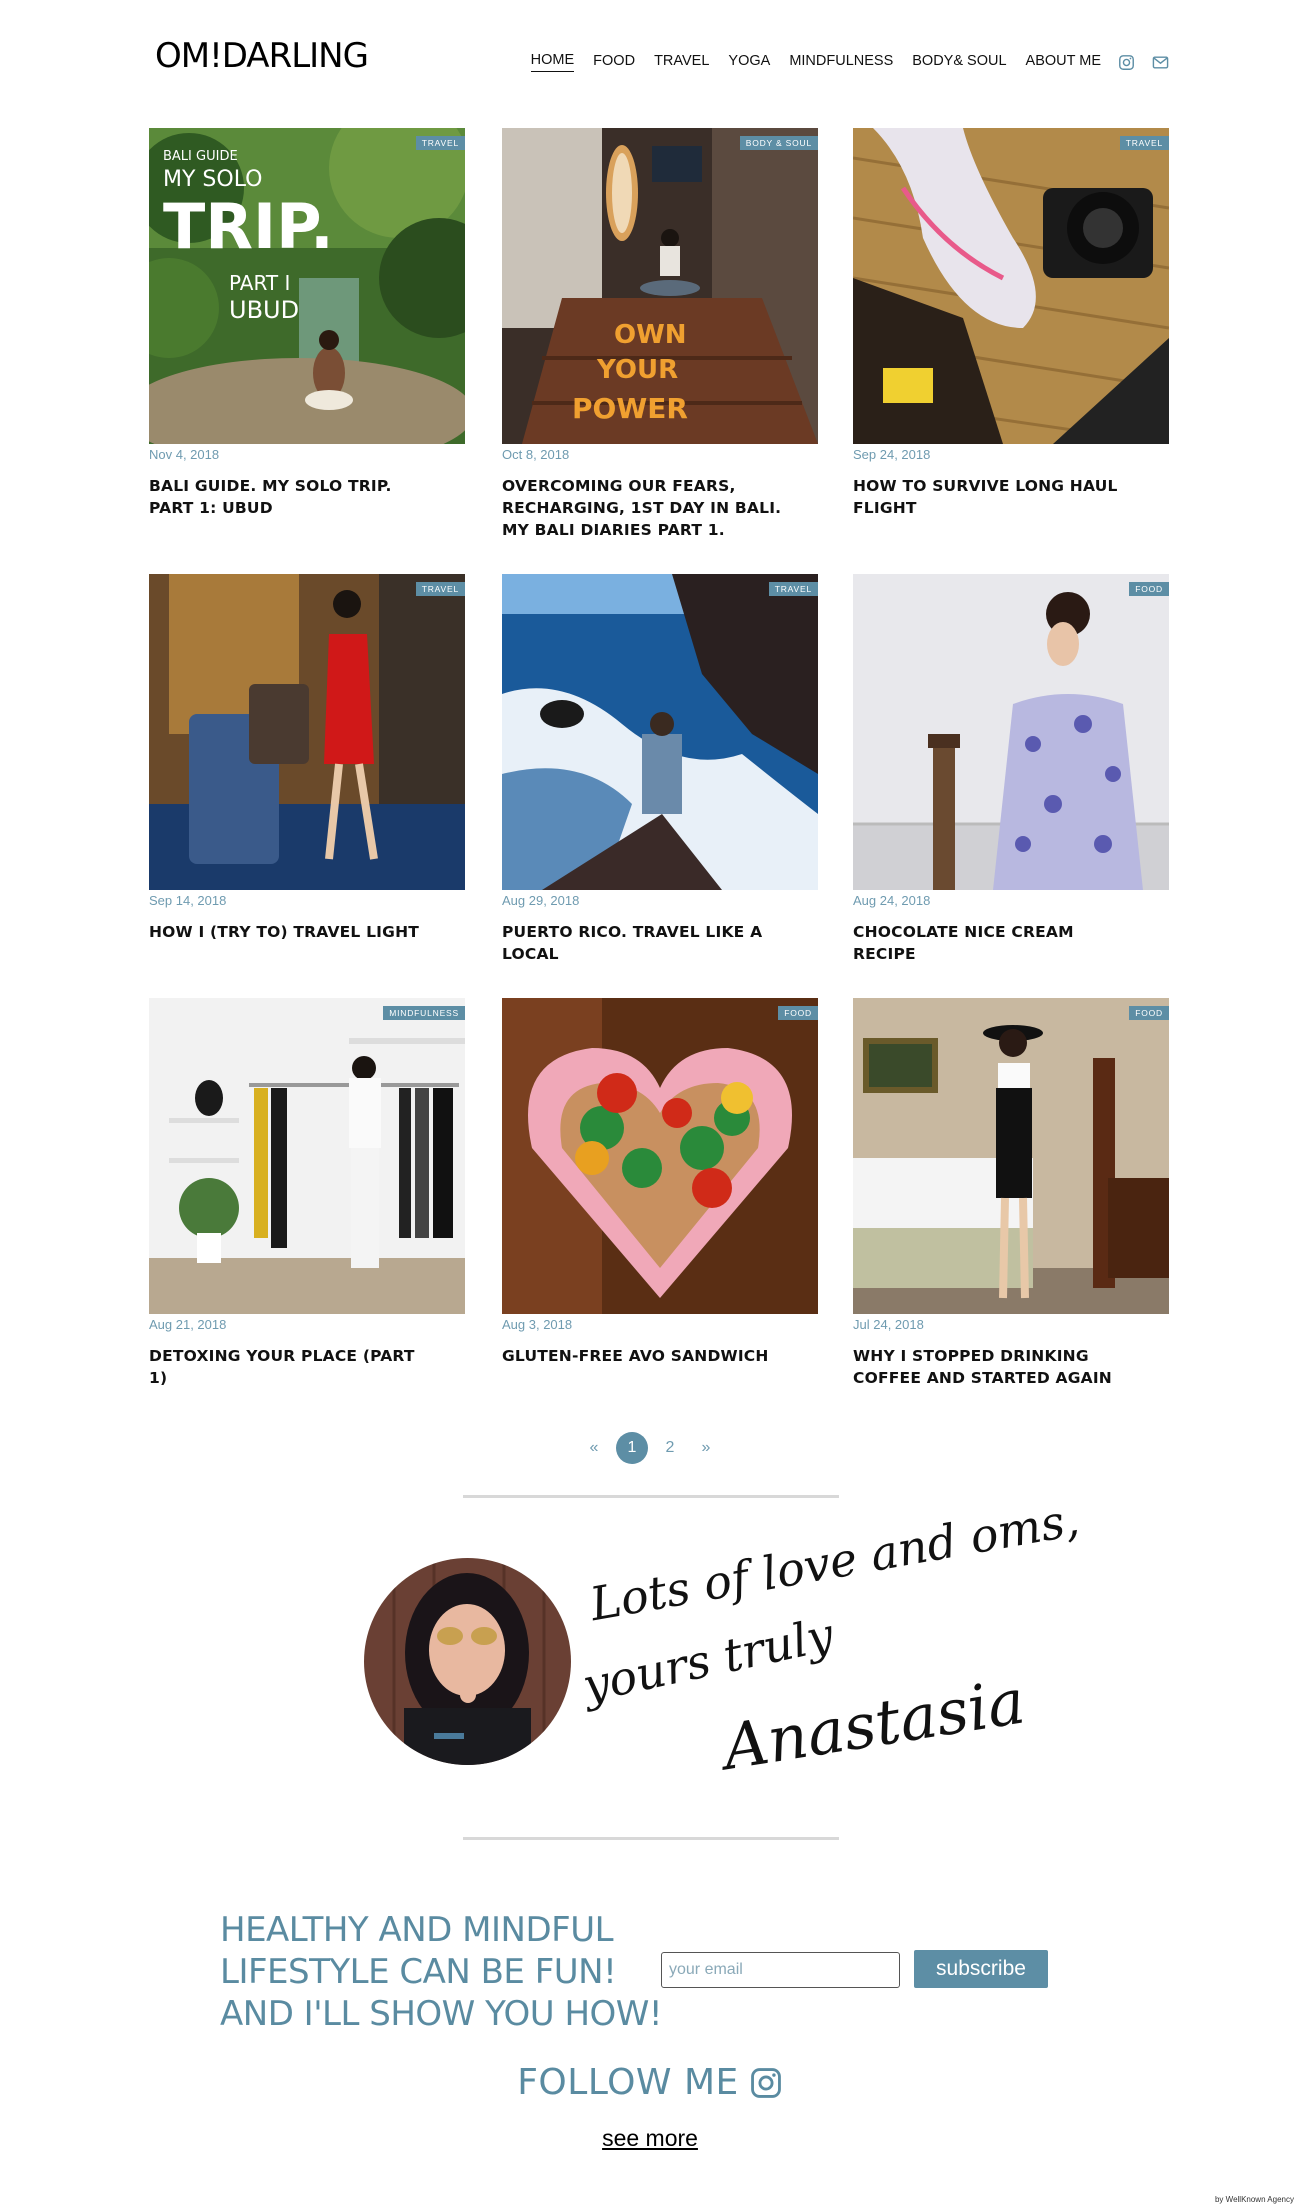 The image size is (1300, 2209). I want to click on overlay-text: PART I, so click(259, 283).